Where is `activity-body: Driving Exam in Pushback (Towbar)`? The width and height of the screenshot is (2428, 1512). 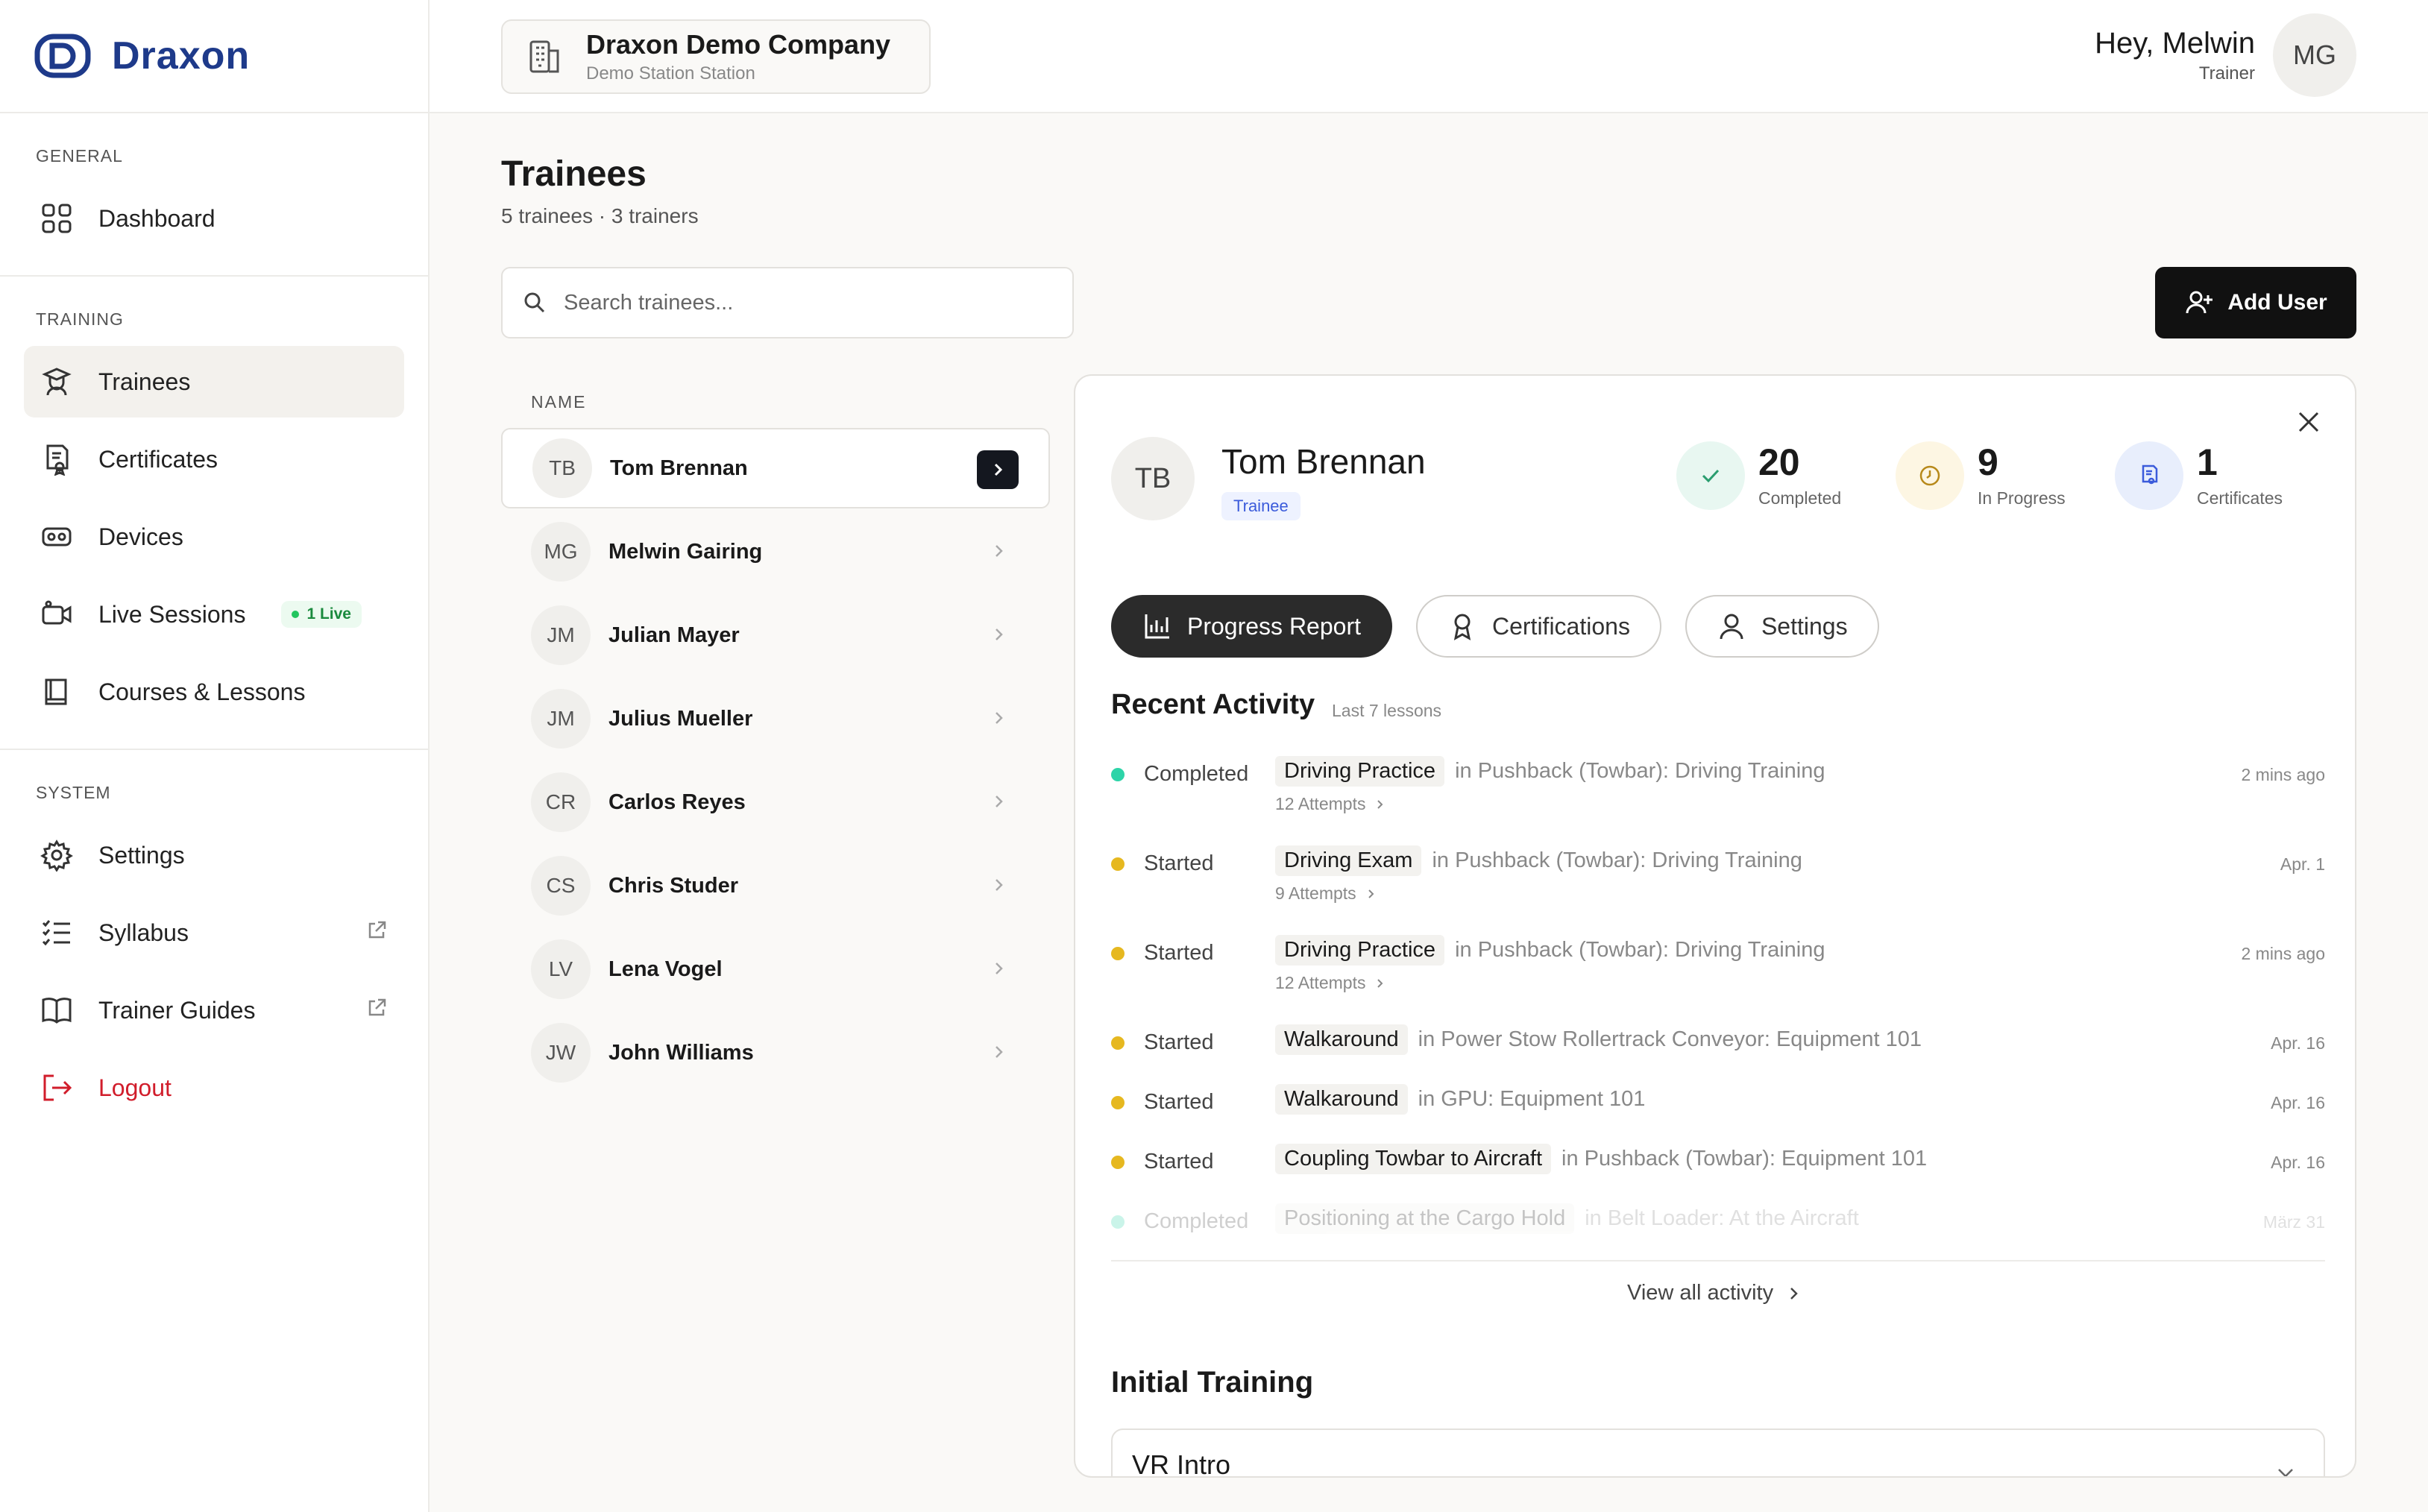
activity-body: Driving Exam in Pushback (Towbar) is located at coordinates (1800, 874).